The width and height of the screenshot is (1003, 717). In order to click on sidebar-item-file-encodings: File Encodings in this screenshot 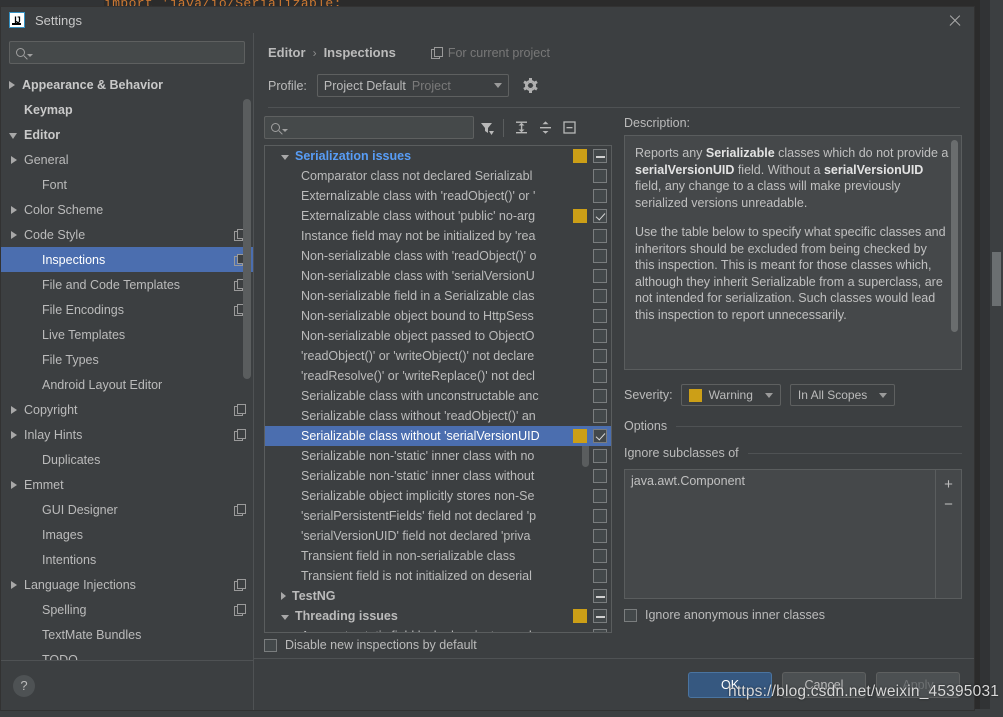, I will do `click(127, 309)`.